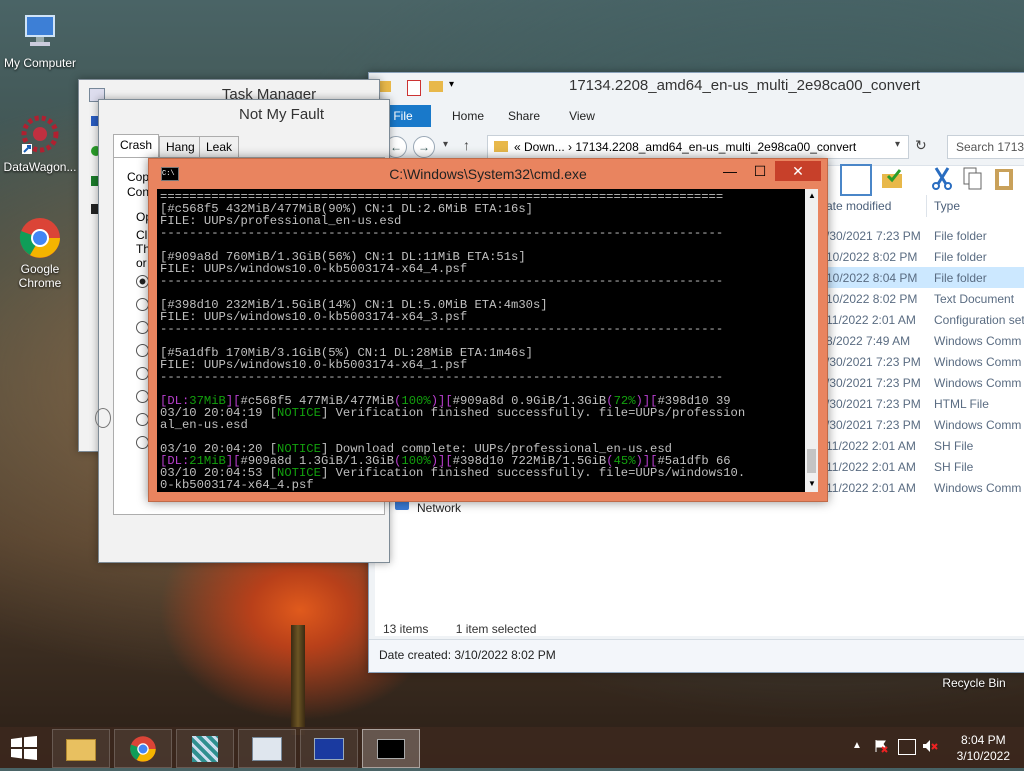  I want to click on windows-logo-icon, so click(24, 748).